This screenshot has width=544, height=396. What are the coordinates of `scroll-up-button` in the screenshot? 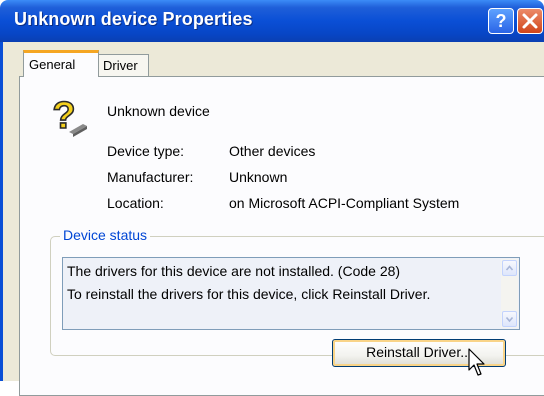 It's located at (509, 268).